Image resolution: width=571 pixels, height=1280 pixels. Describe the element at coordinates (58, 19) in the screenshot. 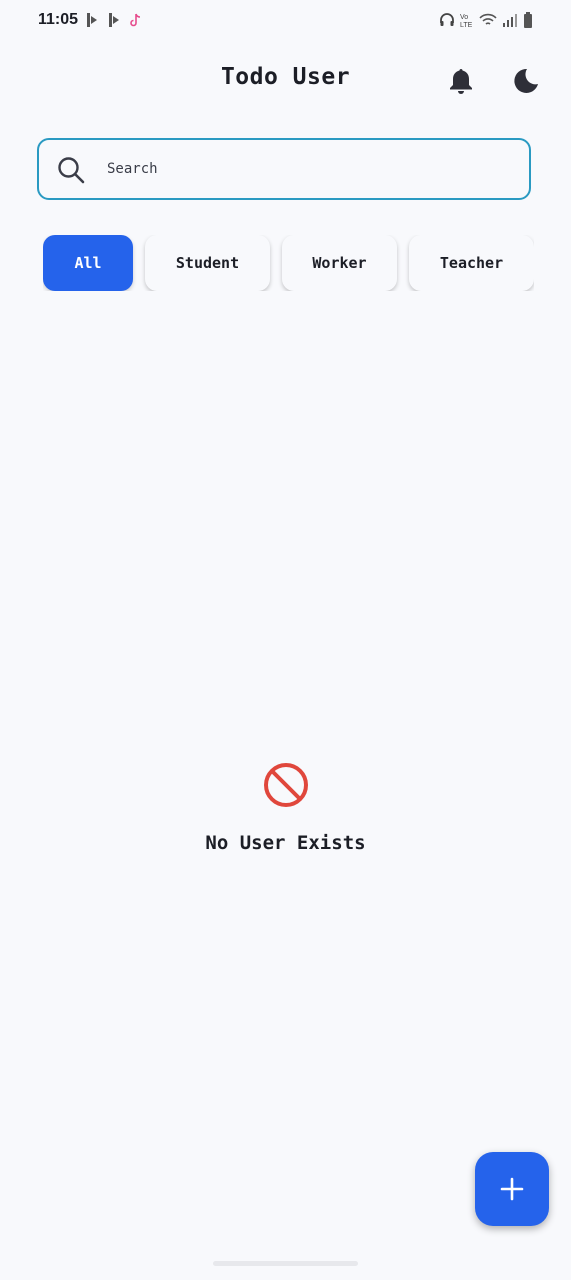

I see `status-time: 11:05` at that location.